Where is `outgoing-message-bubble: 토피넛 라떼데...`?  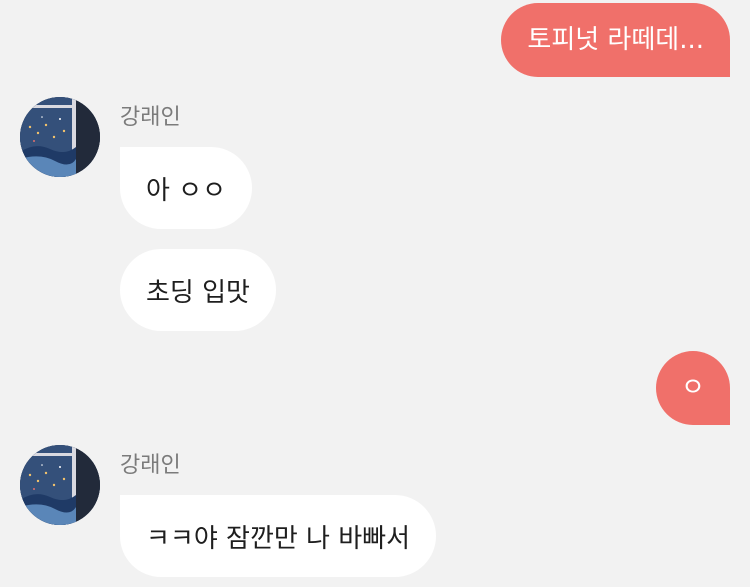
outgoing-message-bubble: 토피넛 라떼데... is located at coordinates (615, 40).